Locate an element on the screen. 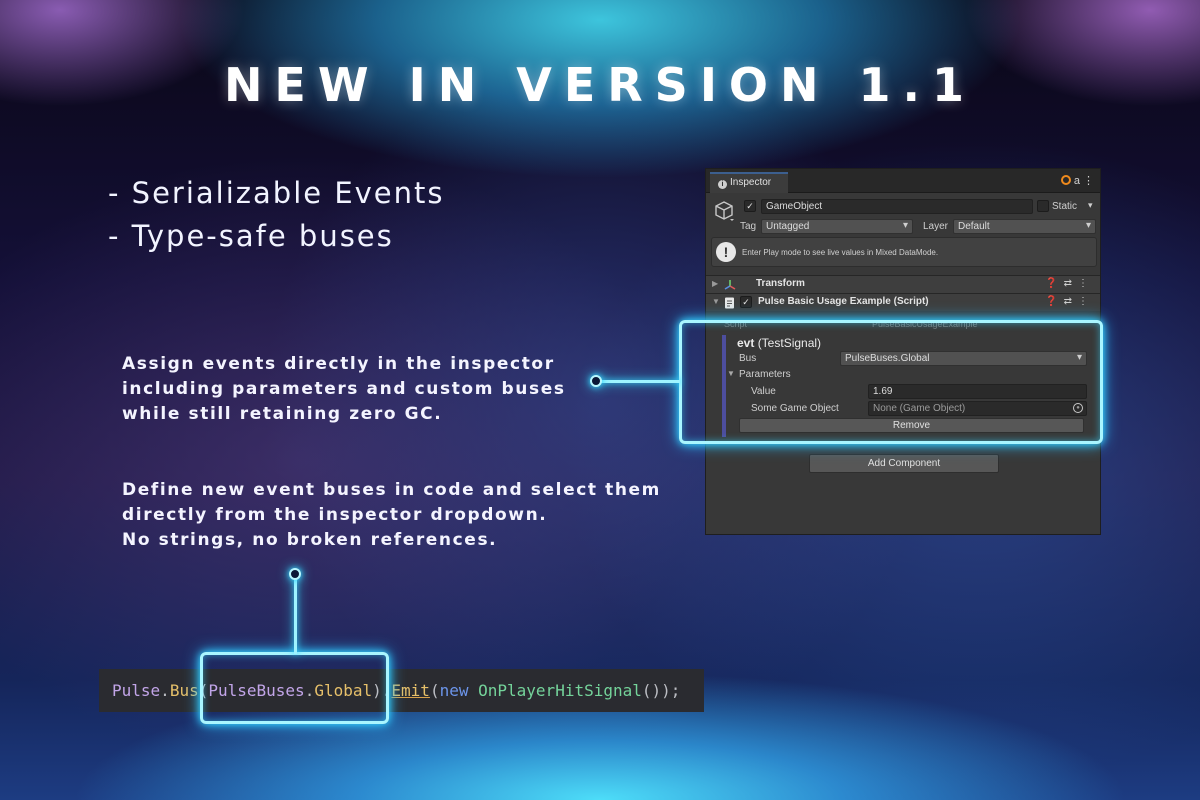 This screenshot has height=800, width=1200. code-token: OnPlayerHitSignal is located at coordinates (560, 690).